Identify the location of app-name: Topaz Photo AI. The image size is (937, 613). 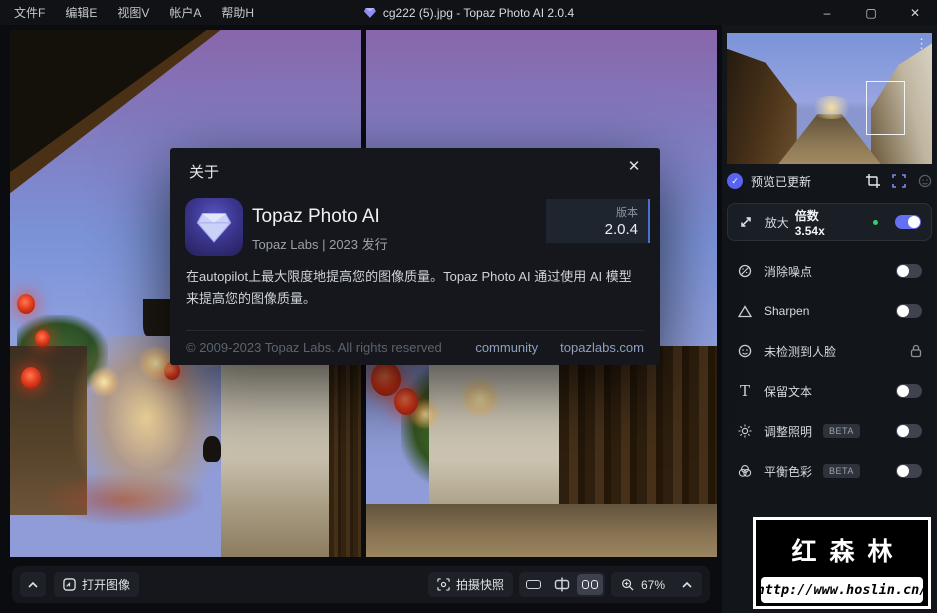
(316, 216).